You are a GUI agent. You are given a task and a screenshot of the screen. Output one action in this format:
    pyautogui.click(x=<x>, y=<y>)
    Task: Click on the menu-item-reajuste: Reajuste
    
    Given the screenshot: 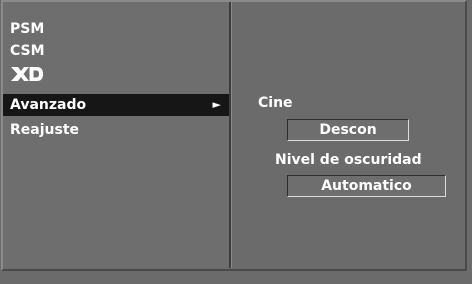 What is the action you would take?
    pyautogui.click(x=116, y=130)
    